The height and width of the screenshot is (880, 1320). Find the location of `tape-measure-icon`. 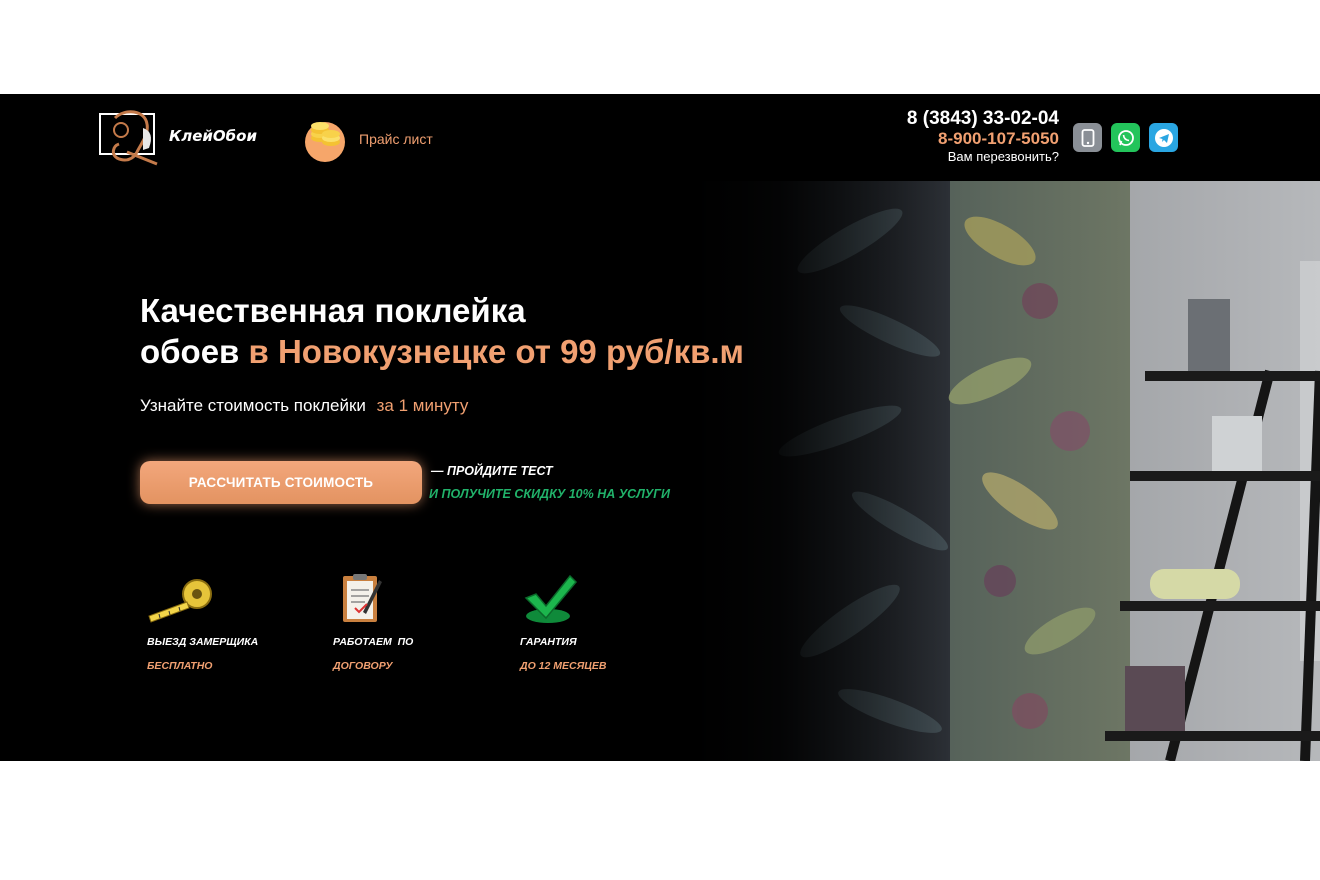

tape-measure-icon is located at coordinates (180, 601).